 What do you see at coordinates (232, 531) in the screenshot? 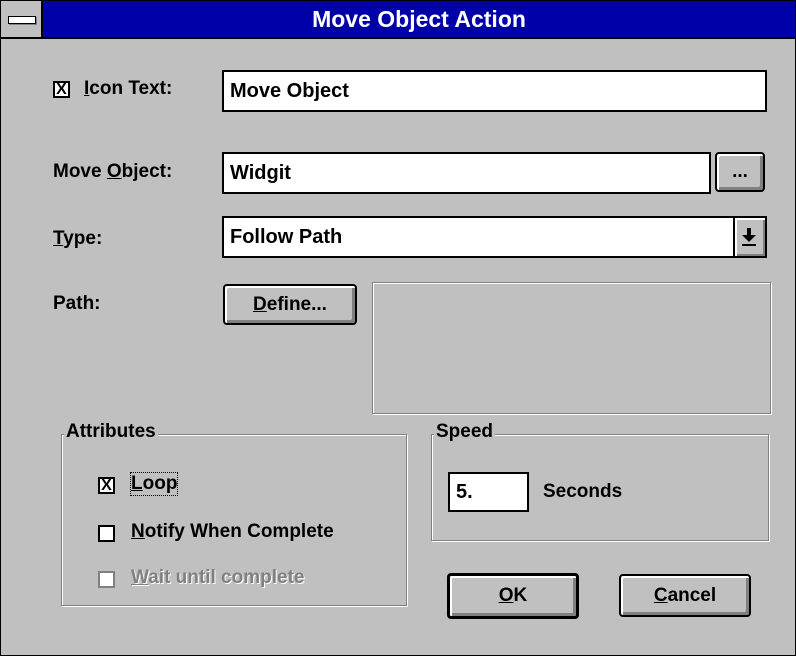
I see `notify-label: Notify When Complete` at bounding box center [232, 531].